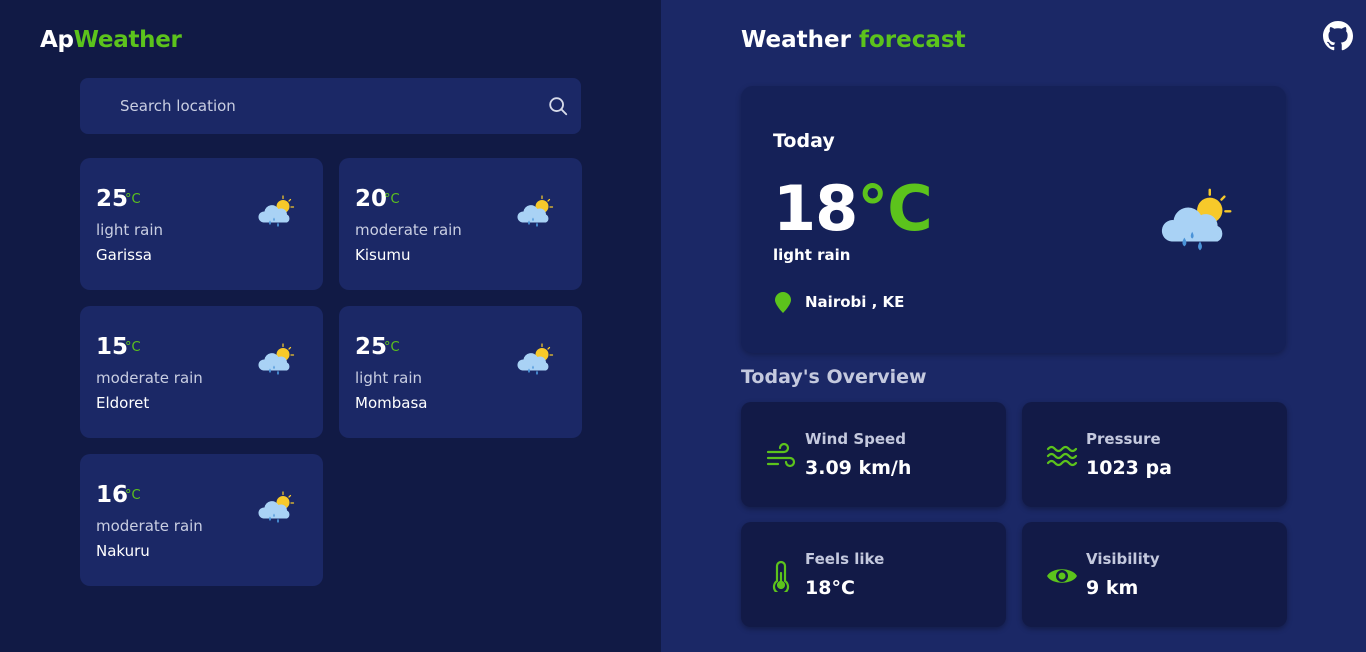  What do you see at coordinates (1123, 559) in the screenshot?
I see `overview-label: Visibility` at bounding box center [1123, 559].